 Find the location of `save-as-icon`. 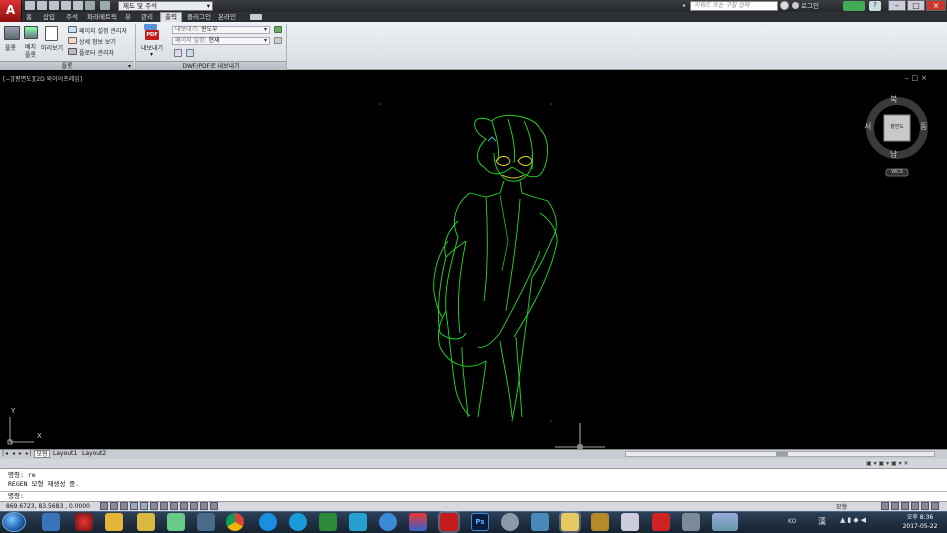

save-as-icon is located at coordinates (66, 5).